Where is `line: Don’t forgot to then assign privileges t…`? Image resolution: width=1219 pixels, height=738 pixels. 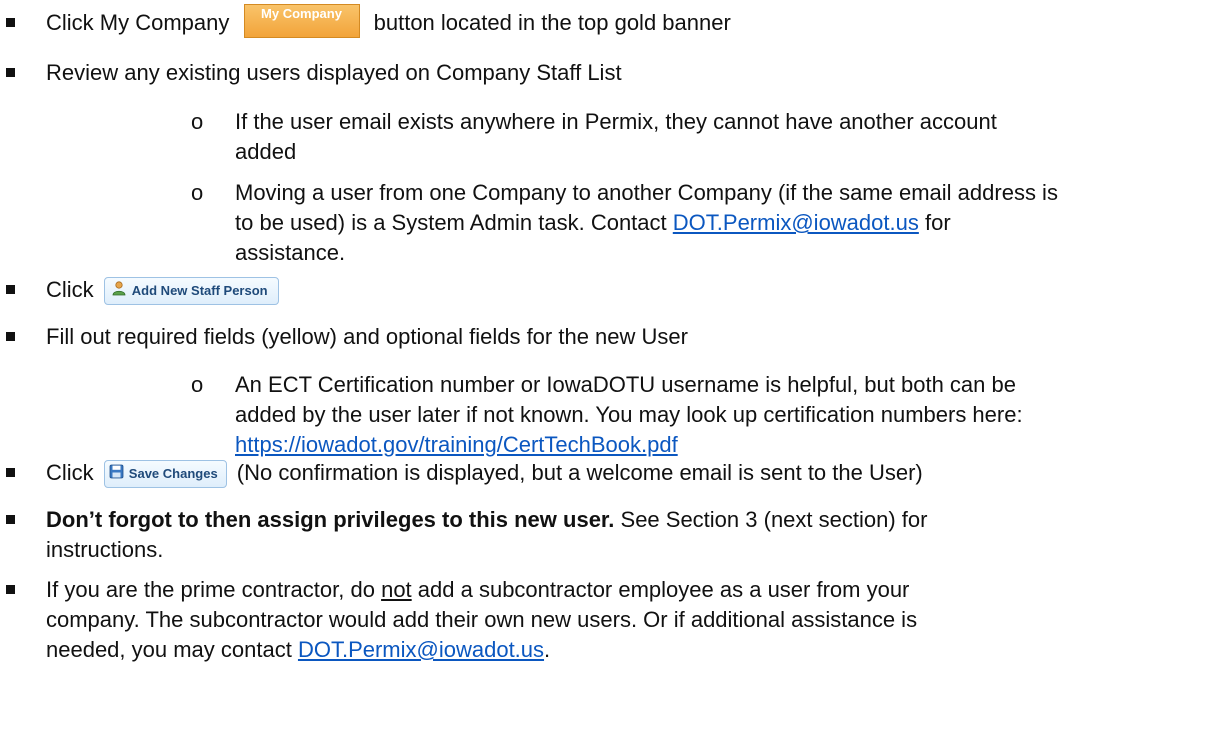 line: Don’t forgot to then assign privileges t… is located at coordinates (487, 519).